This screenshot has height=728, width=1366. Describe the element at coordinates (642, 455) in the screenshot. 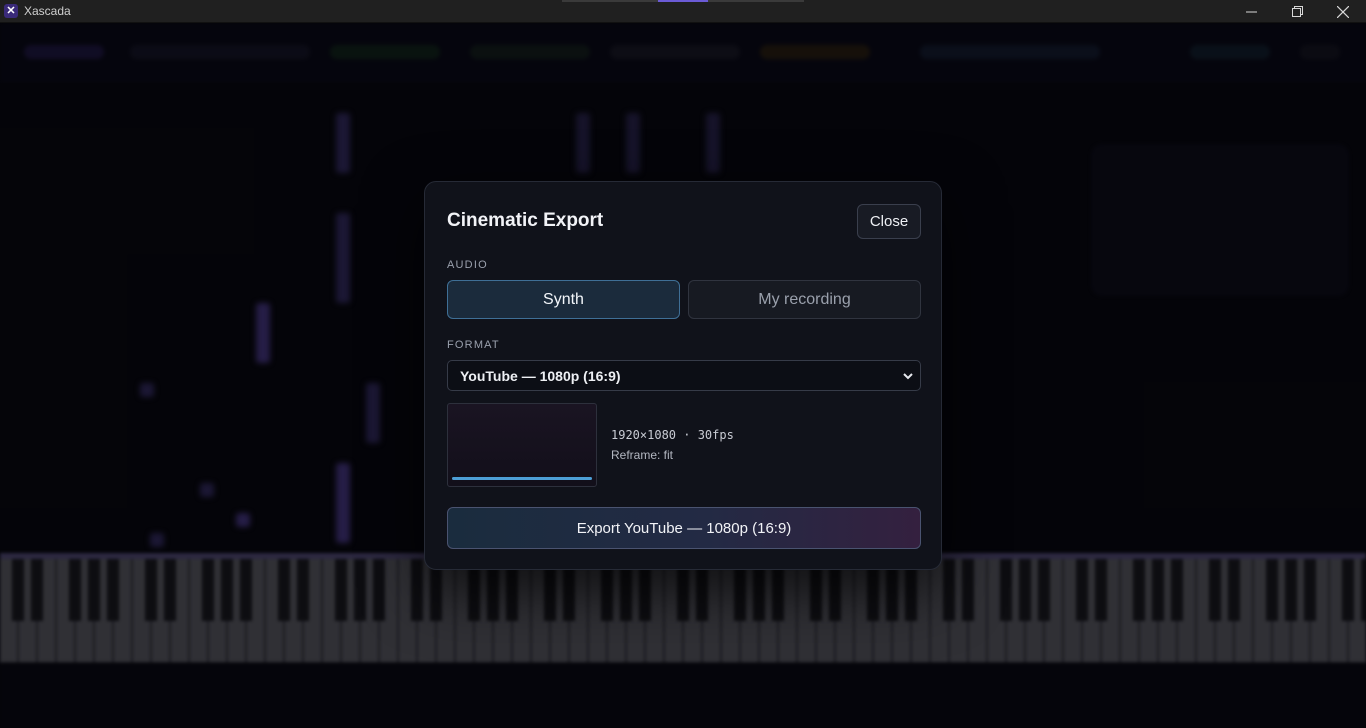

I see `export-reframe-mode: Reframe: fit` at that location.